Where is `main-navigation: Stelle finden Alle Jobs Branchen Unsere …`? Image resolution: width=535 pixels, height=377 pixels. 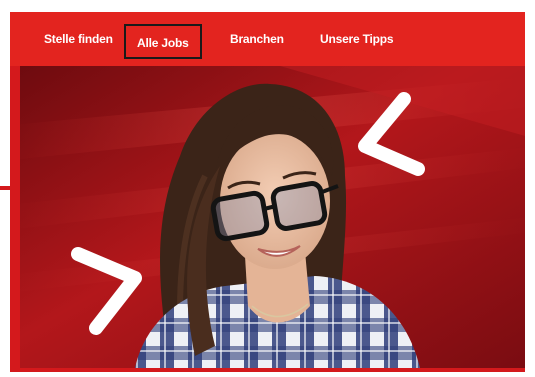 main-navigation: Stelle finden Alle Jobs Branchen Unsere … is located at coordinates (267, 39).